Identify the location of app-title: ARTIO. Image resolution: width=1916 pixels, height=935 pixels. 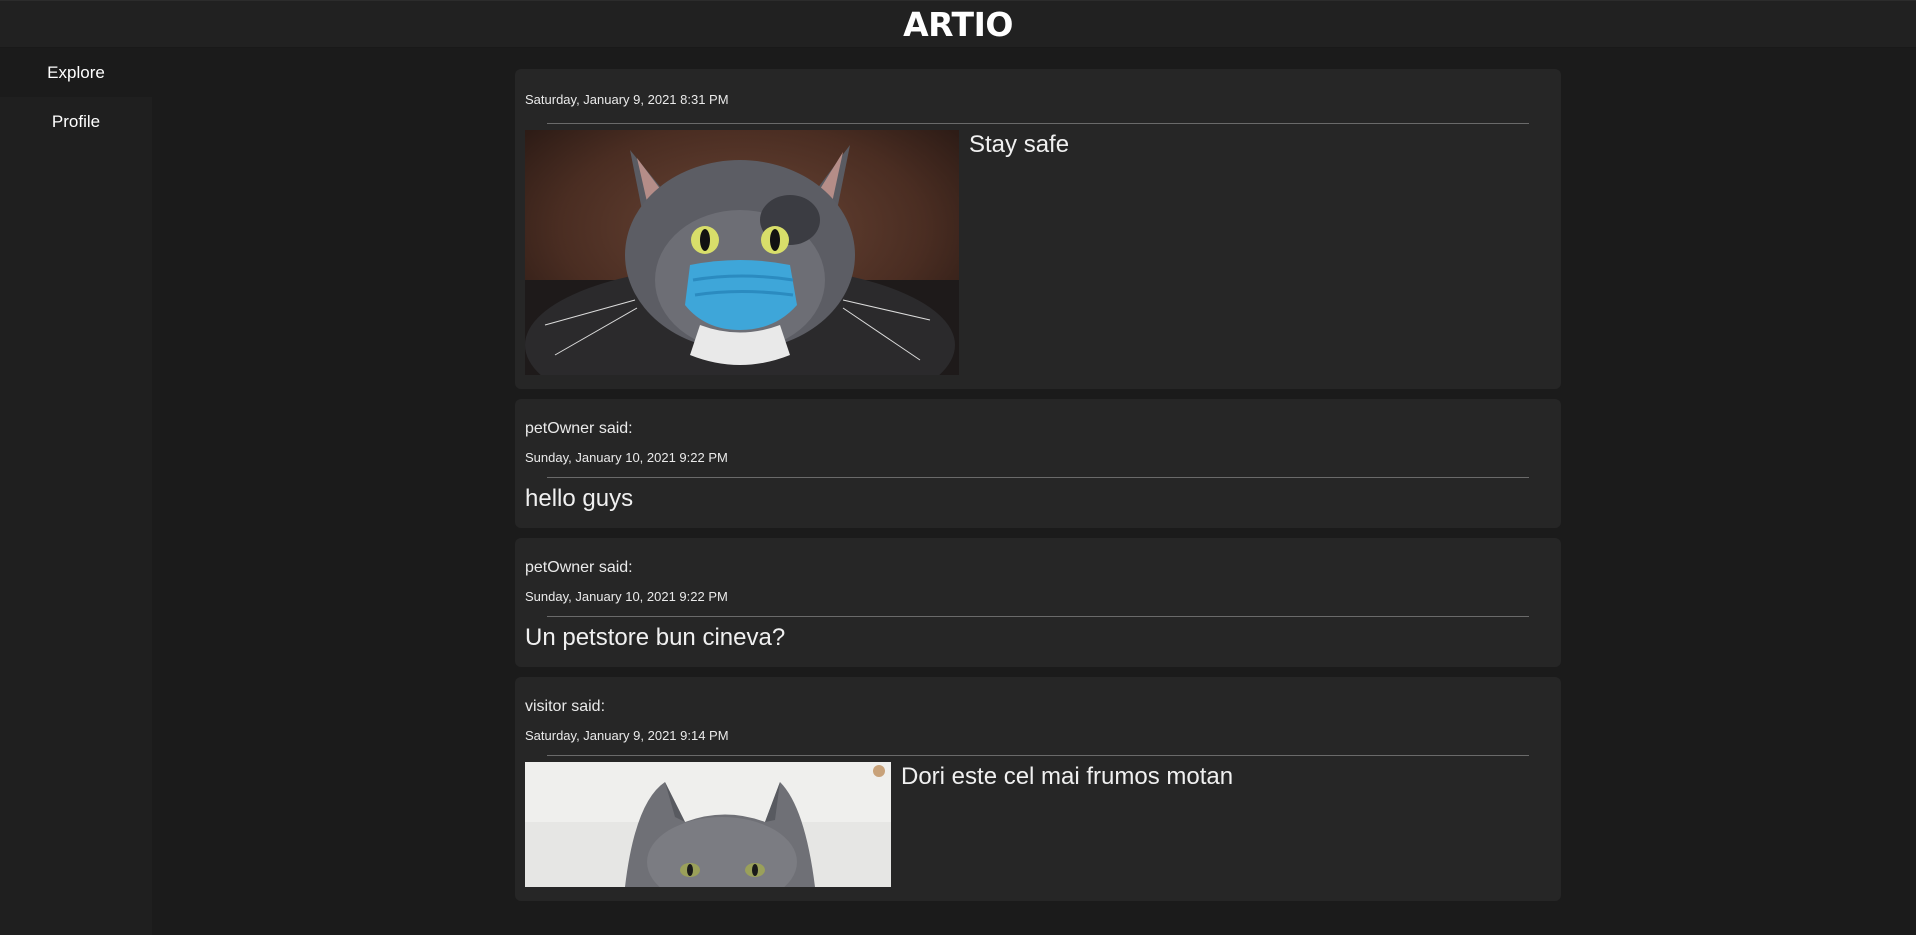
(958, 24).